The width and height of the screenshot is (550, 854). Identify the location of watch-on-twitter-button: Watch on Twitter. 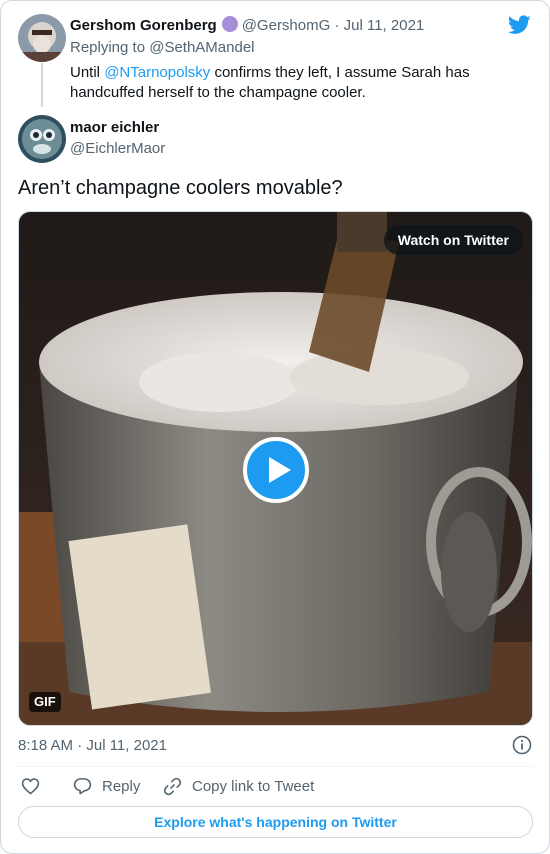
(453, 240).